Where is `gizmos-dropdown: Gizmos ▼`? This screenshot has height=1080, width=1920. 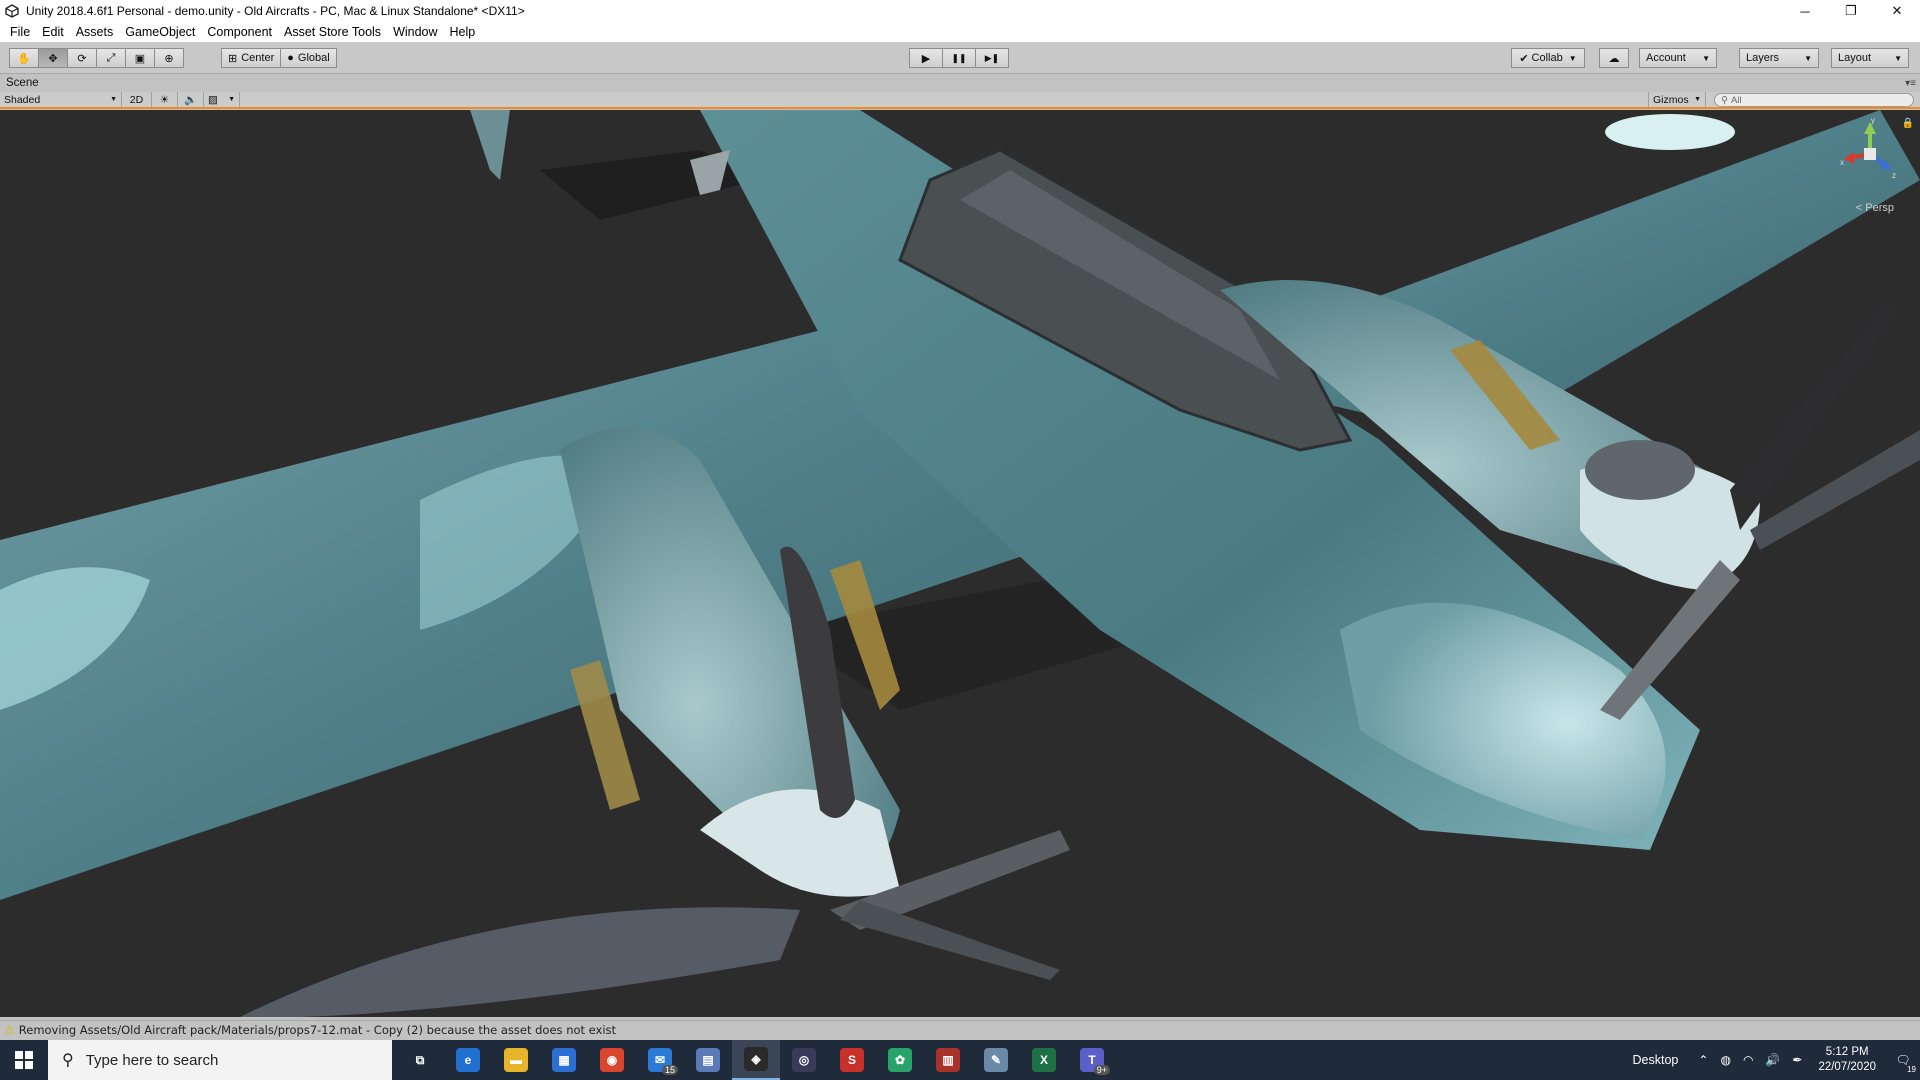
gizmos-dropdown: Gizmos ▼ is located at coordinates (1677, 99).